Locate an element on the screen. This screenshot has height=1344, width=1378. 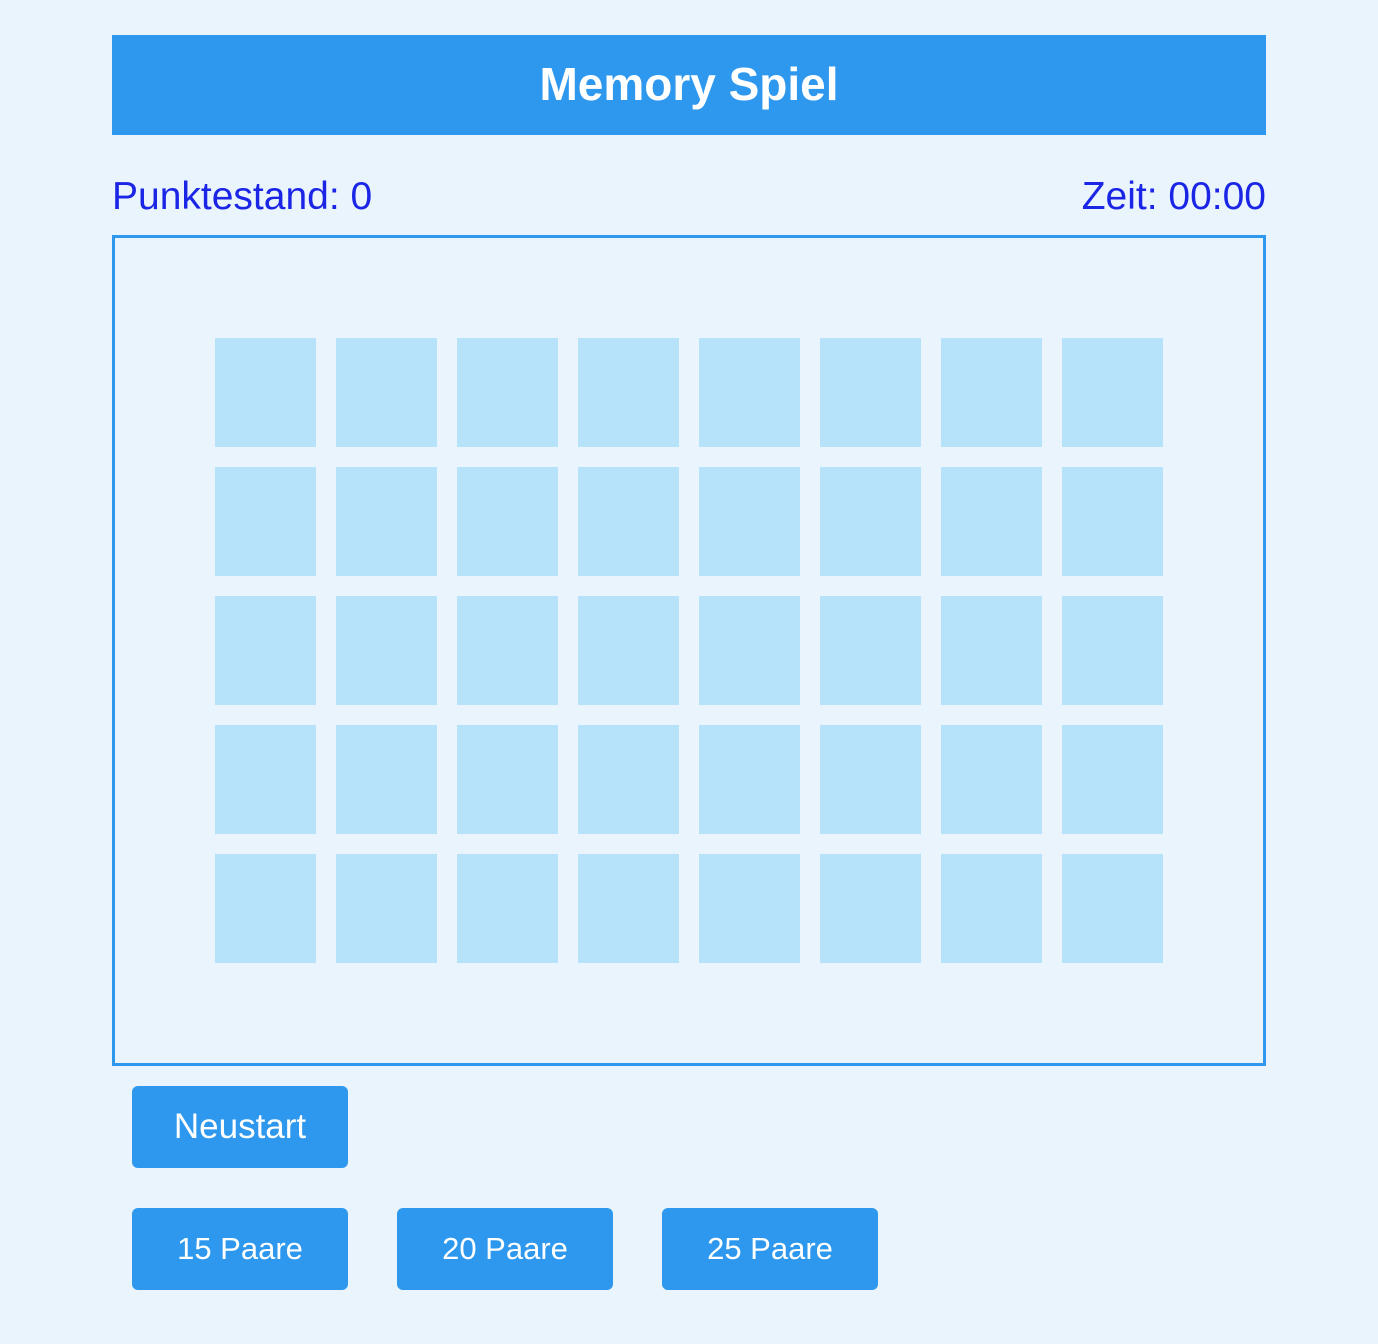
status-bar: Punktestand: 0 Zeit: 00:00 is located at coordinates (689, 197).